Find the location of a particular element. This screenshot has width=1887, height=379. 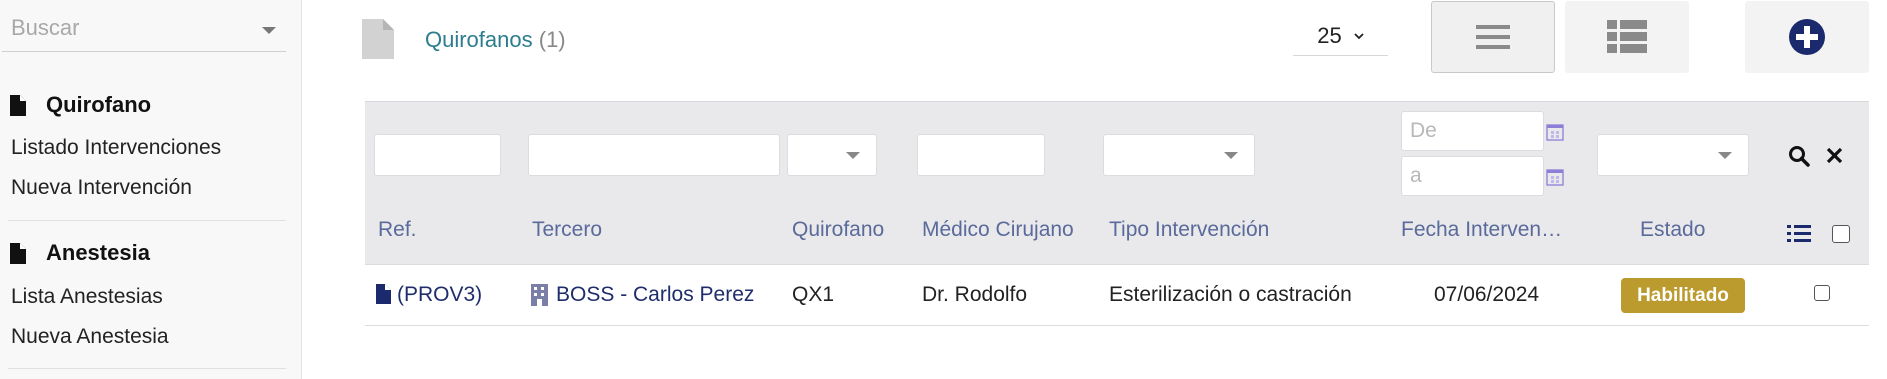

kanban-view-button is located at coordinates (1627, 37).